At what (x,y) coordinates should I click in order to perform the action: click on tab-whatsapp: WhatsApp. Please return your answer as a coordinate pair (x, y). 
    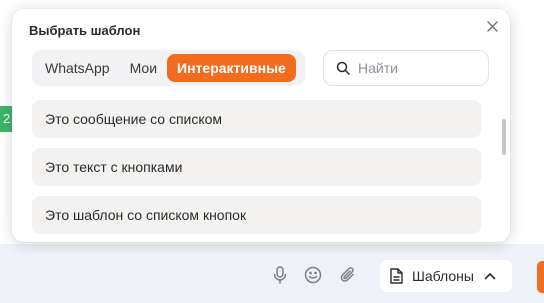
    Looking at the image, I should click on (77, 68).